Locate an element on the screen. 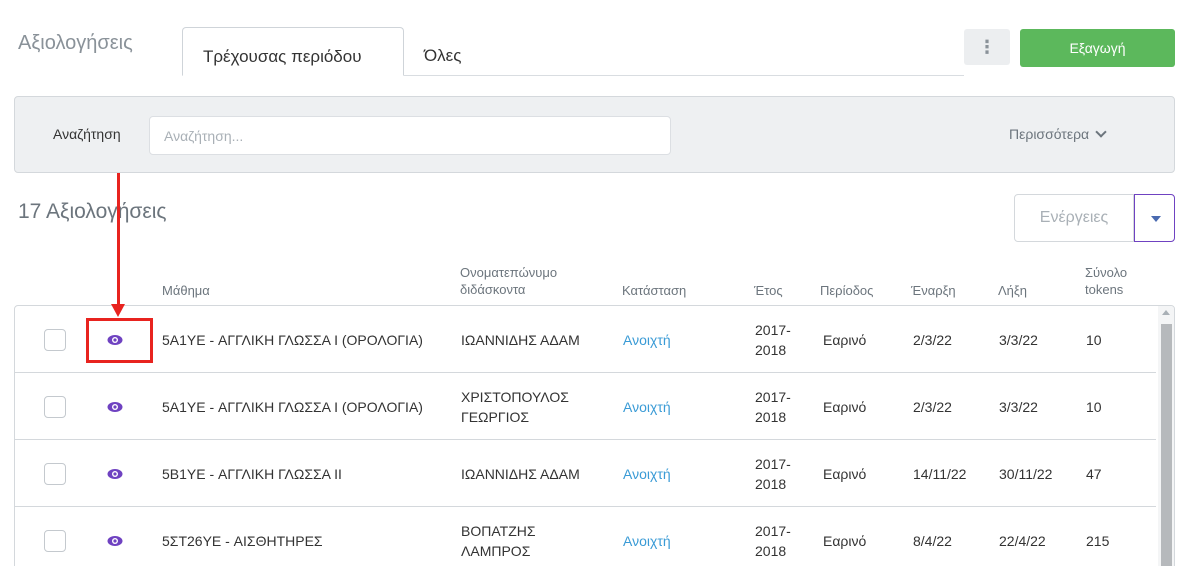 This screenshot has width=1195, height=566. more-filters-label: Περισσότερα is located at coordinates (1049, 134).